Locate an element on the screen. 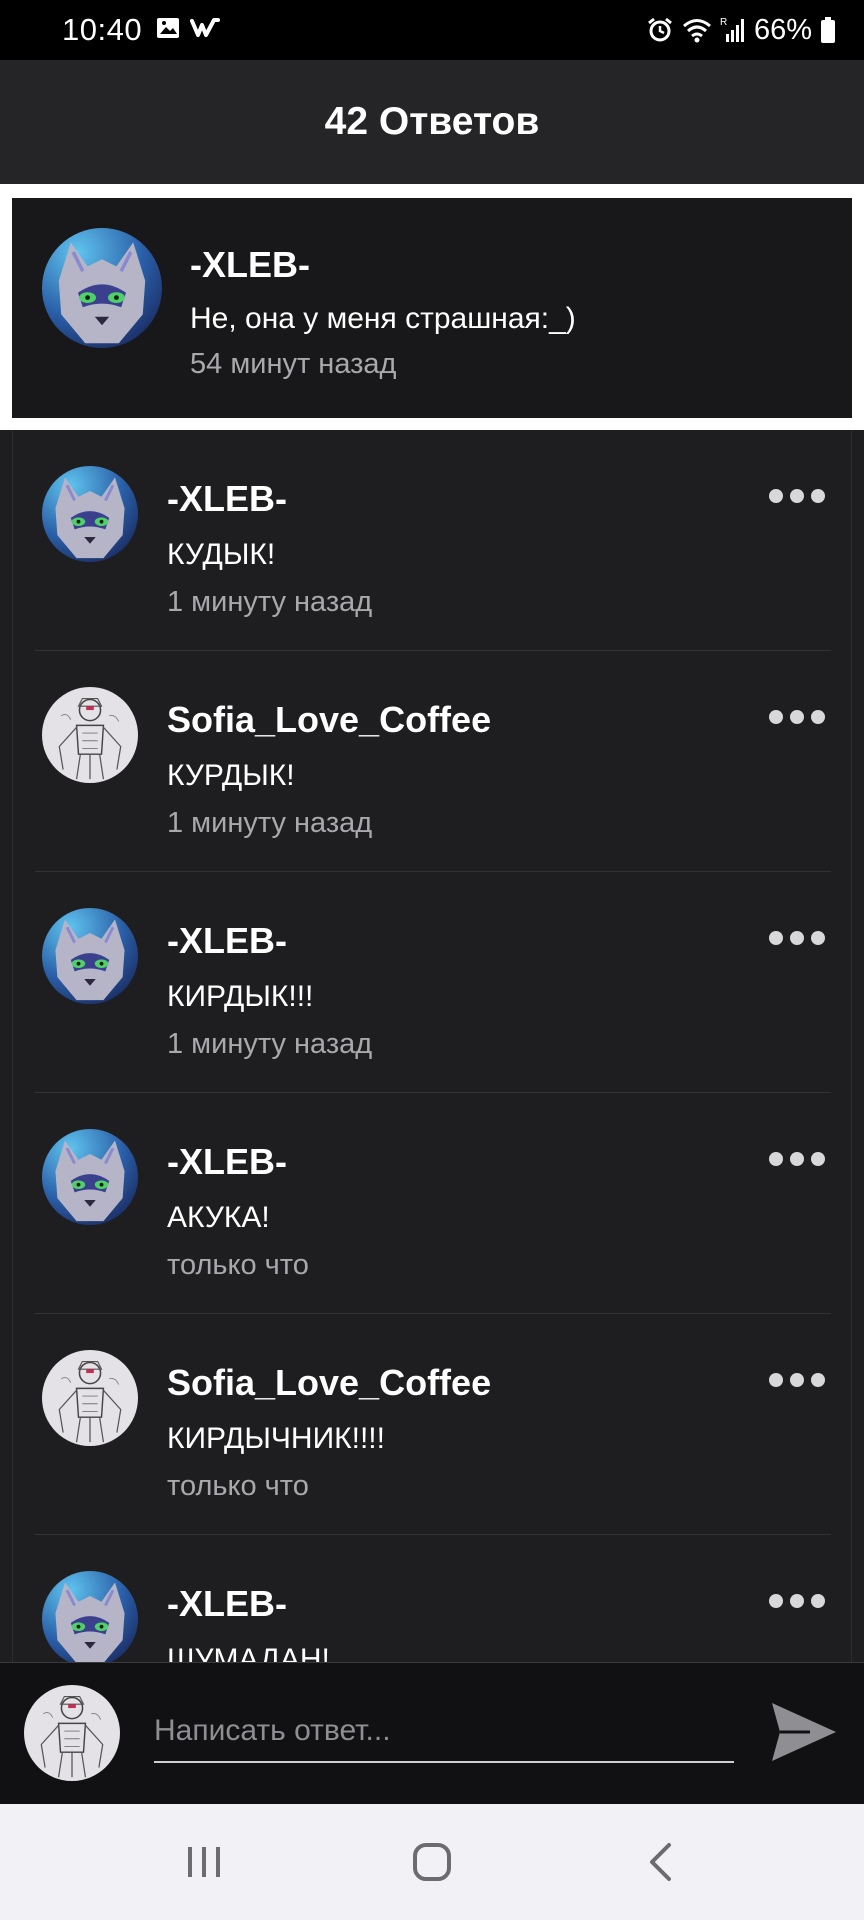  reply-text: ШУМАДАН! is located at coordinates (248, 1652).